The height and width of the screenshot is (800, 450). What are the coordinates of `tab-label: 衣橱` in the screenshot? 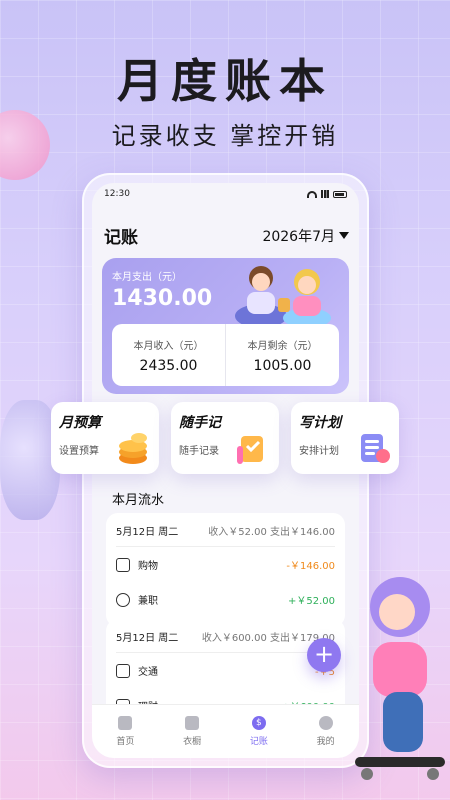 It's located at (192, 742).